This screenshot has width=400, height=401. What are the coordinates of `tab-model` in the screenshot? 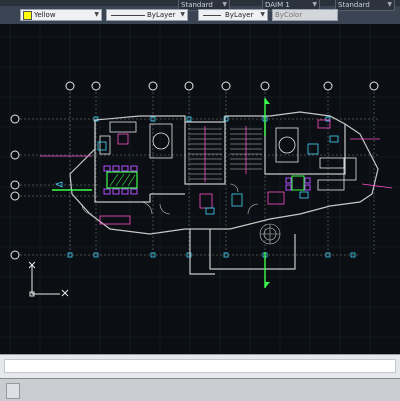 It's located at (13, 391).